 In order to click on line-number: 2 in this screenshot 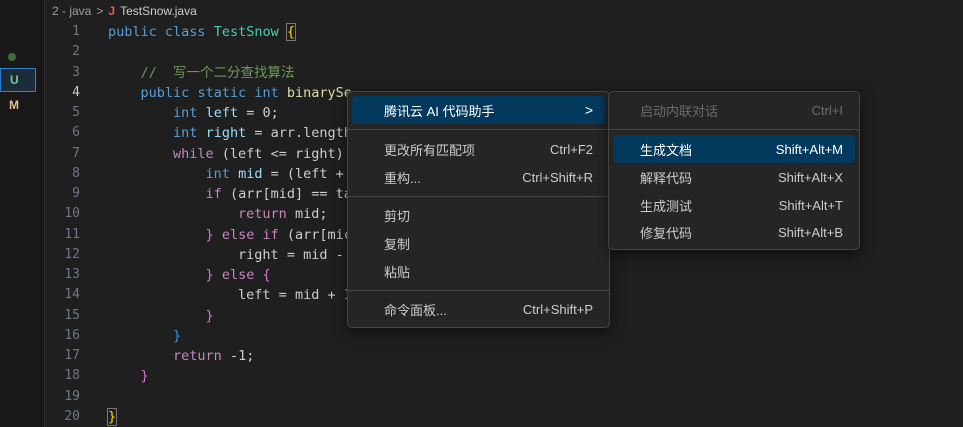, I will do `click(76, 52)`.